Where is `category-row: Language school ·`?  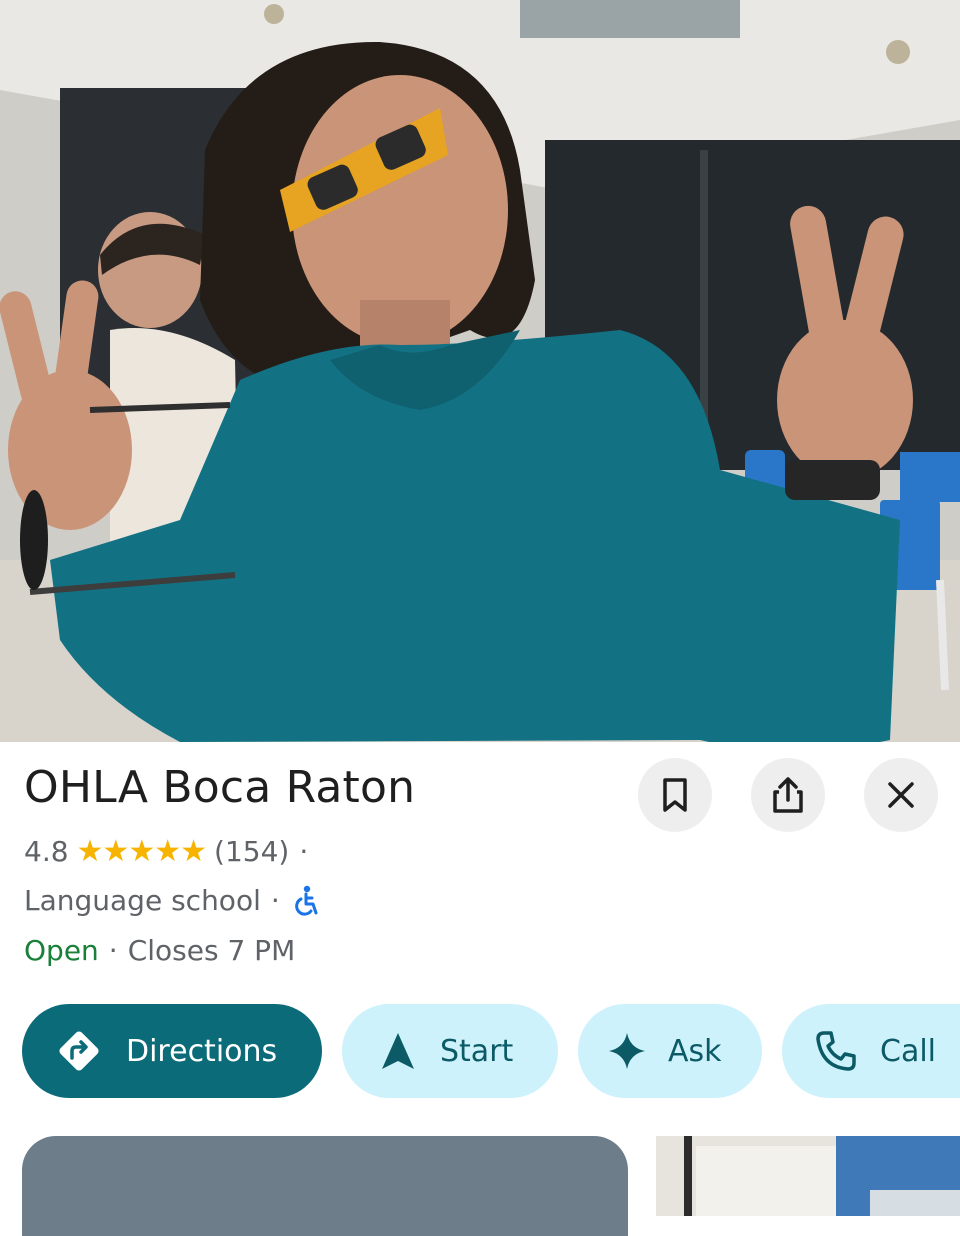
category-row: Language school · is located at coordinates (172, 900).